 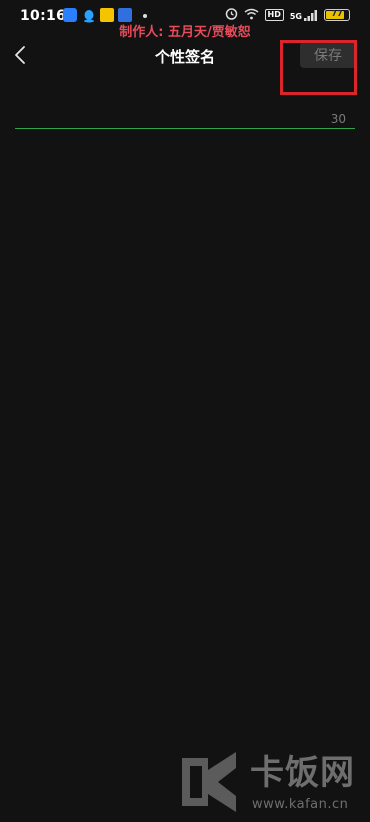 What do you see at coordinates (338, 119) in the screenshot?
I see `character-counter: 30` at bounding box center [338, 119].